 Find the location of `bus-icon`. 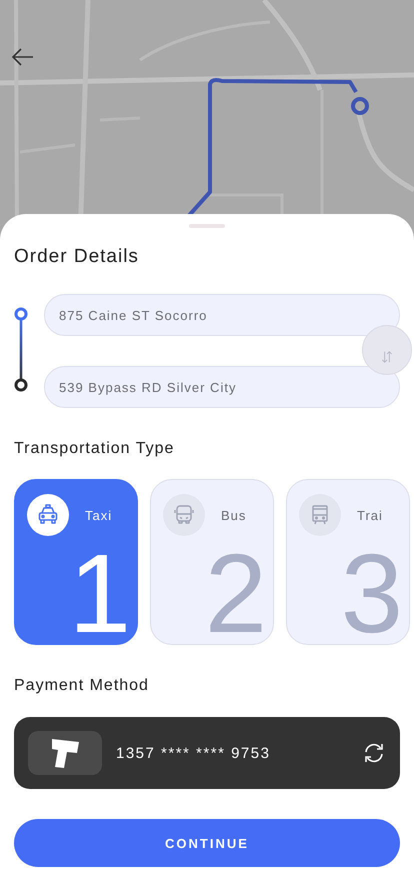

bus-icon is located at coordinates (184, 515).